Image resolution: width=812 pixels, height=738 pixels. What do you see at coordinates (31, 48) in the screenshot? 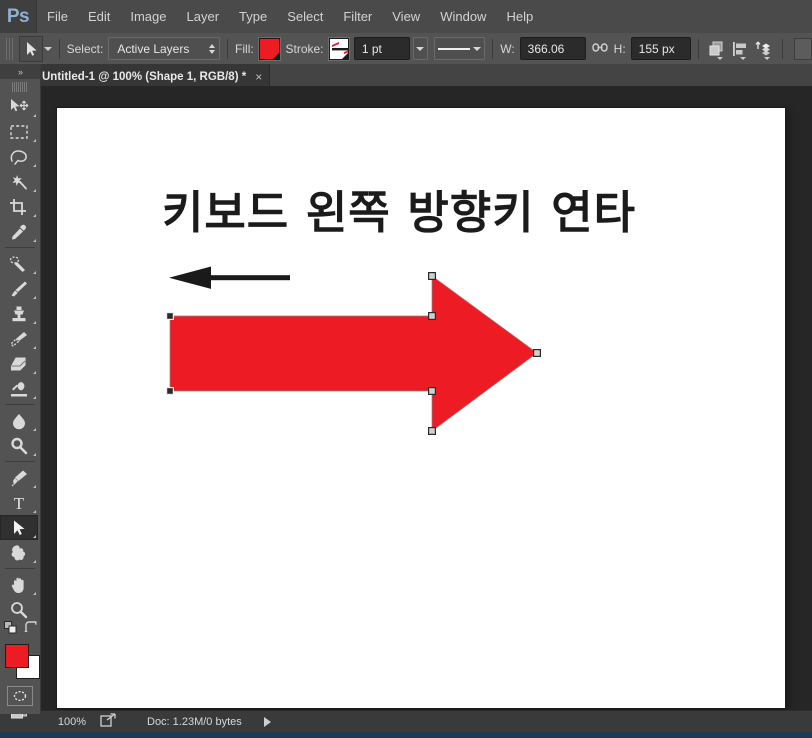
I see `path-selection-arrow-icon` at bounding box center [31, 48].